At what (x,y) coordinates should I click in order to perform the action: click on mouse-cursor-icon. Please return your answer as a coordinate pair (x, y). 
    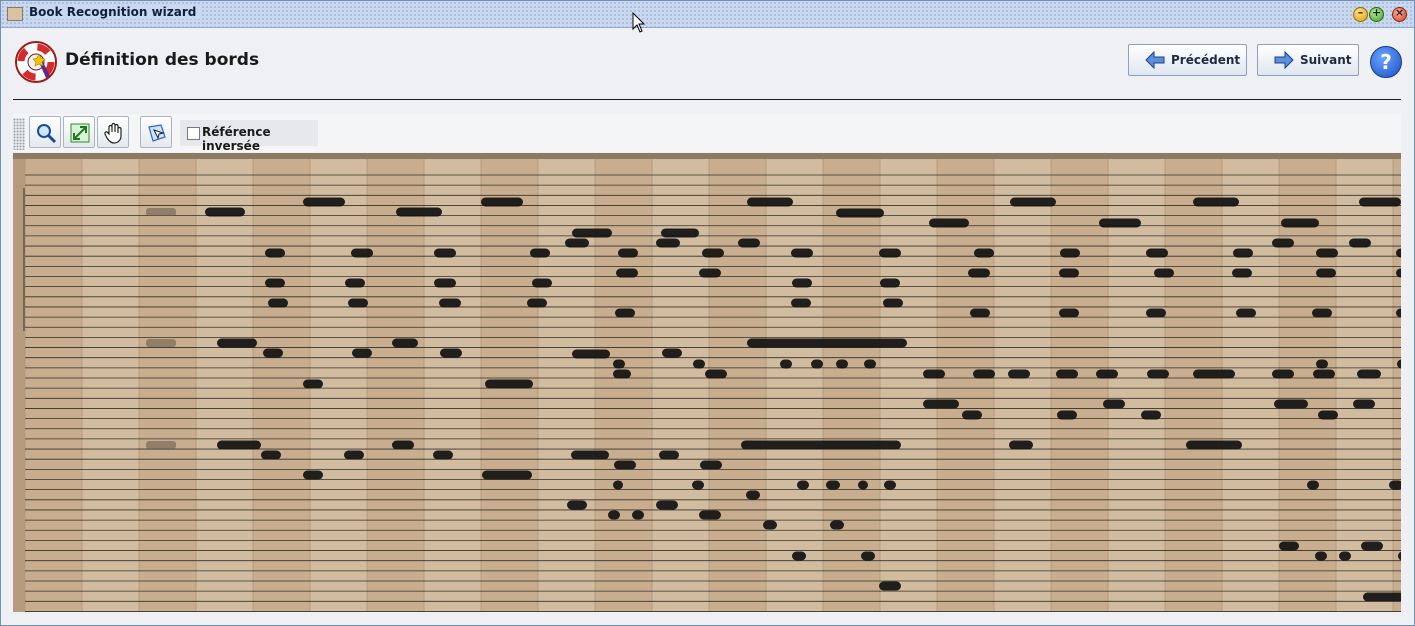
    Looking at the image, I should click on (639, 22).